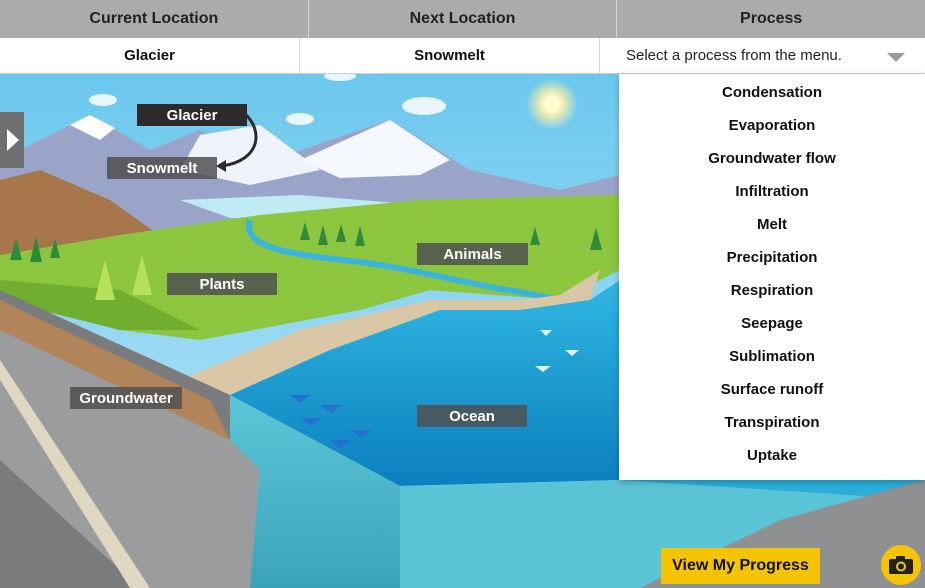  Describe the element at coordinates (772, 257) in the screenshot. I see `menu-item-precipitation: Precipitation` at that location.